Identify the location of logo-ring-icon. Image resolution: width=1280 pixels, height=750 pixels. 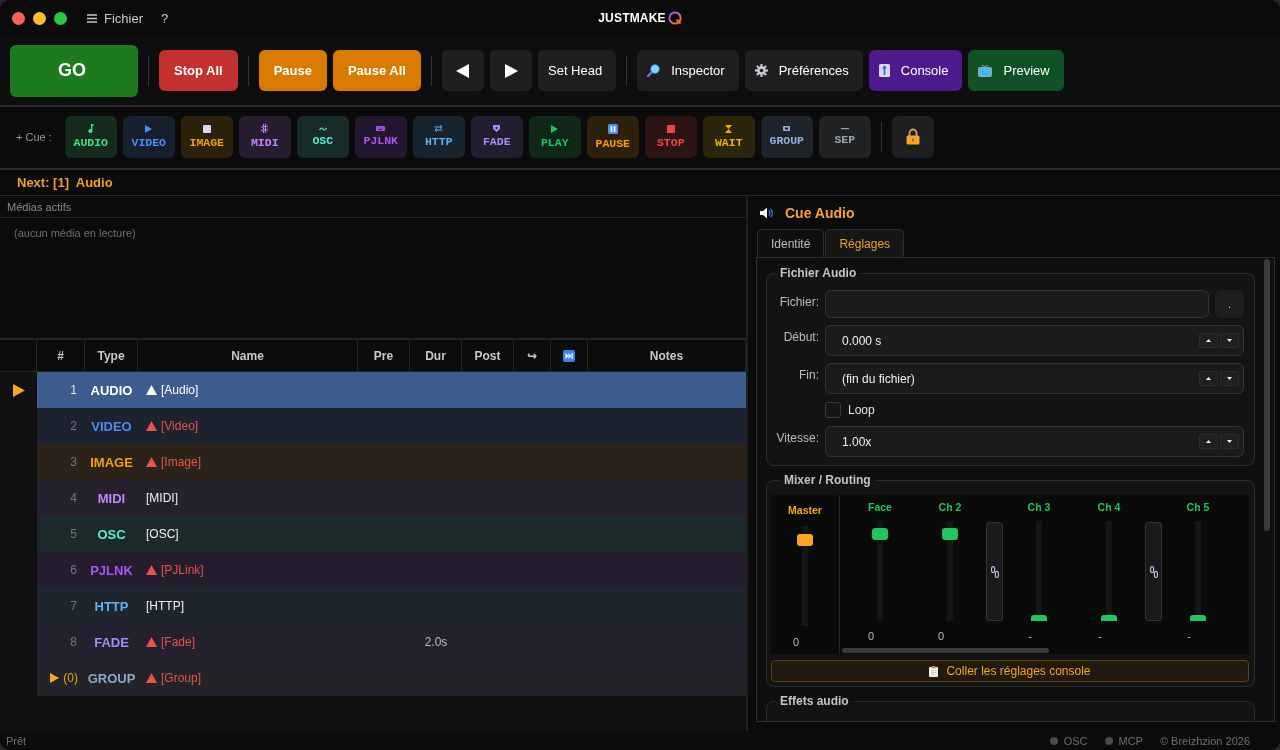
(674, 18).